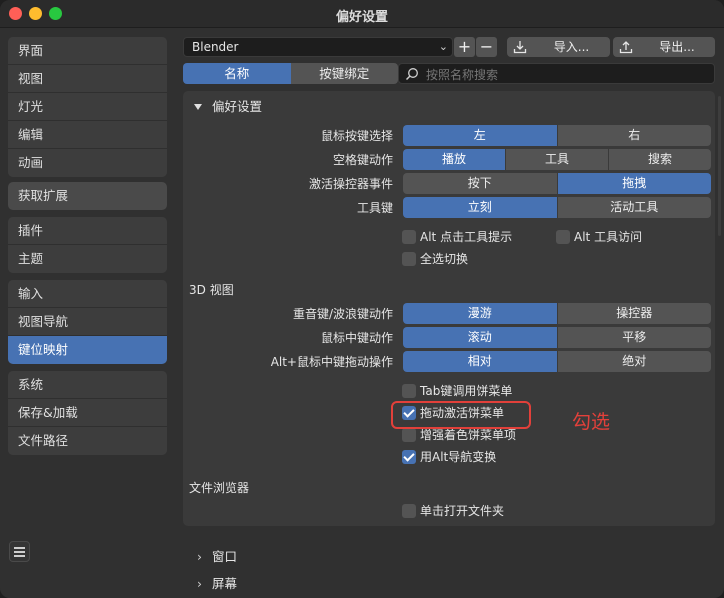  I want to click on middle-mouse-action-toggle: 滚动 平移, so click(557, 337).